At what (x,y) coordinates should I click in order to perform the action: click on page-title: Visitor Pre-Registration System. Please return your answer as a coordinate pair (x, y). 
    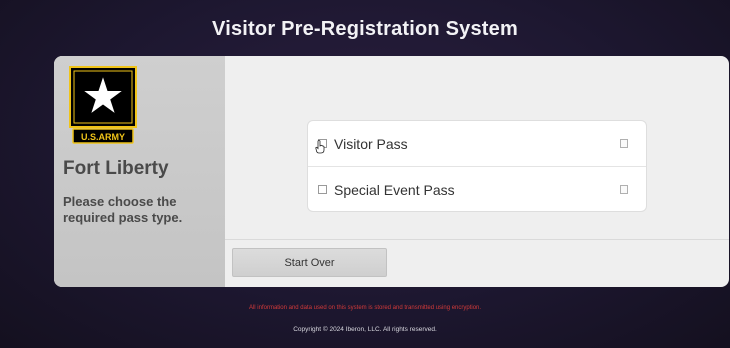
    Looking at the image, I should click on (365, 29).